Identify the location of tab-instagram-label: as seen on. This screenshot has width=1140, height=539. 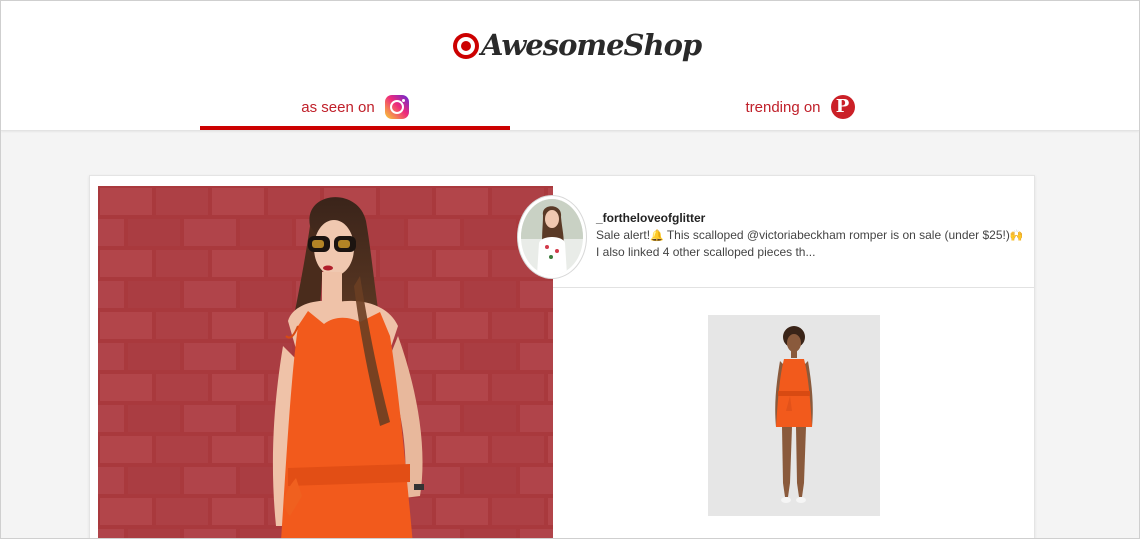
(338, 107).